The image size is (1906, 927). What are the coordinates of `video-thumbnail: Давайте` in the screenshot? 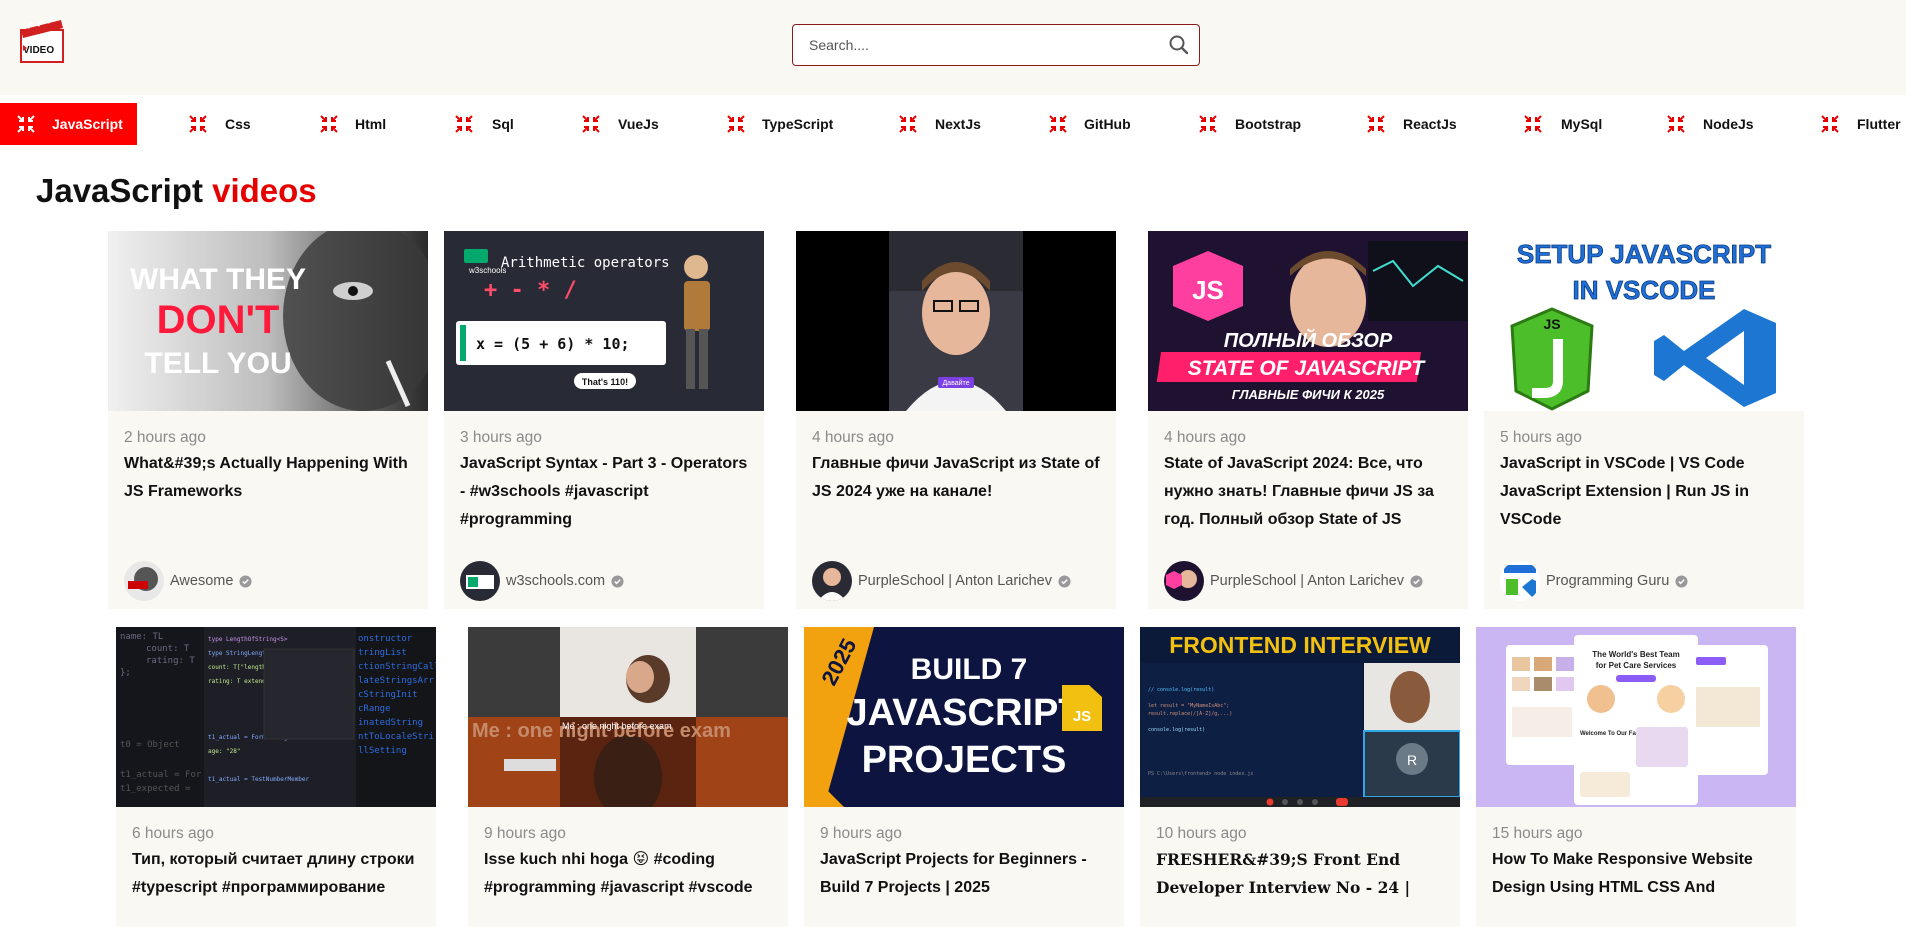 It's located at (956, 321).